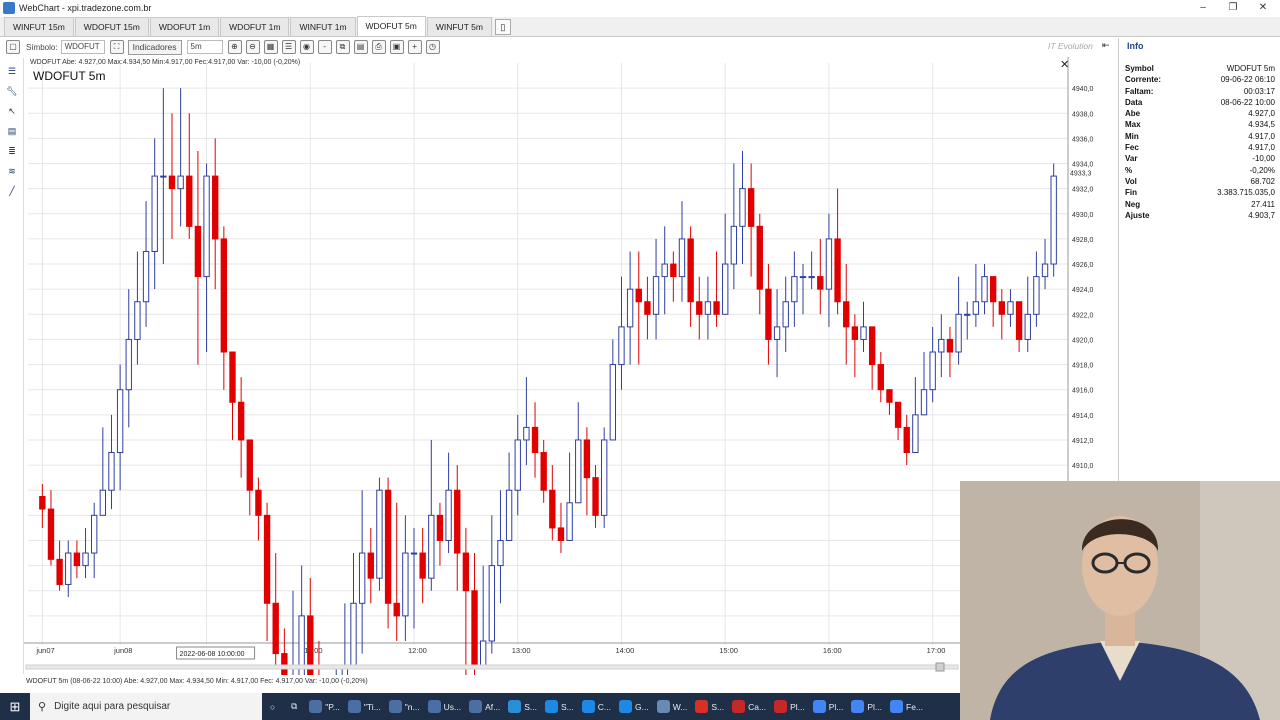  Describe the element at coordinates (252, 47) in the screenshot. I see `zoom-out-icon: ⊖` at that location.